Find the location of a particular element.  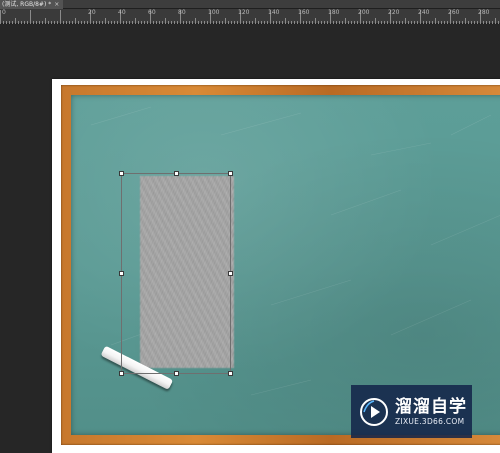

transform-handle-right is located at coordinates (230, 273).